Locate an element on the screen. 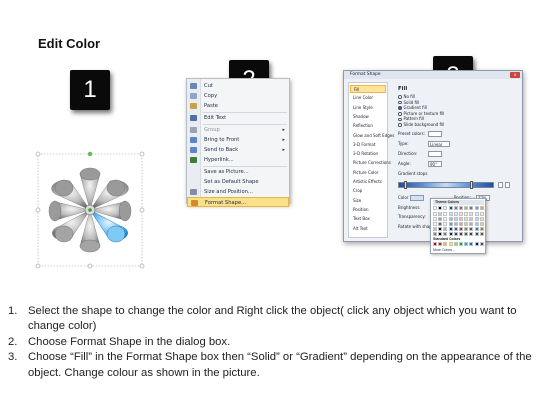 This screenshot has width=560, height=420. cylinder-wheel-shape is located at coordinates (90, 210).